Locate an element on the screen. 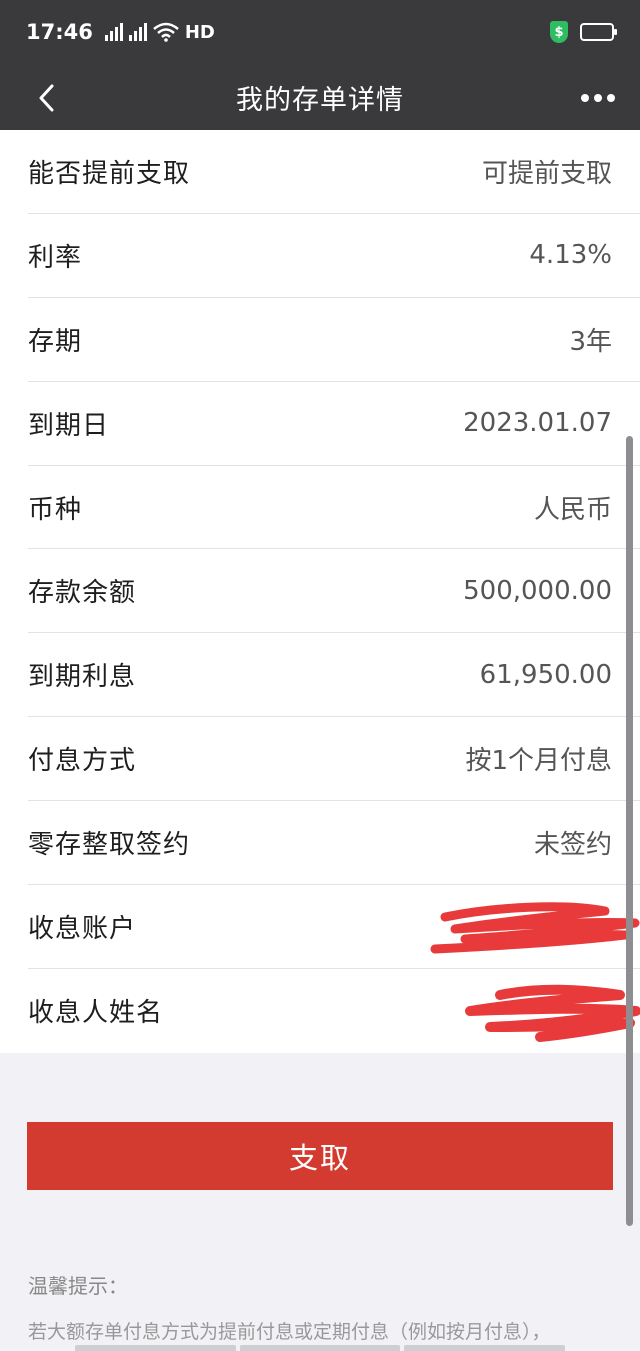 This screenshot has width=640, height=1351. detail-row-early-withdrawal: 能否提前支取 可提前支取 is located at coordinates (334, 172).